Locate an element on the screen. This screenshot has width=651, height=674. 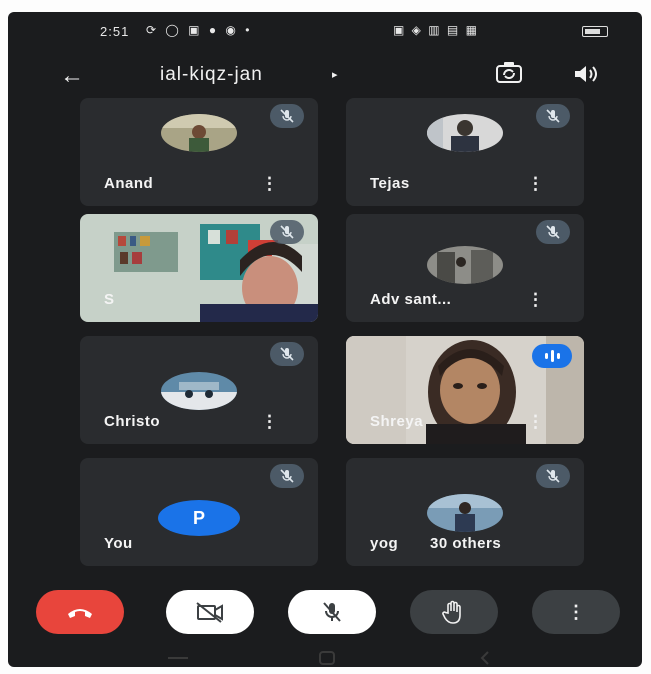
system-nav-bar is located at coordinates (325, 657).